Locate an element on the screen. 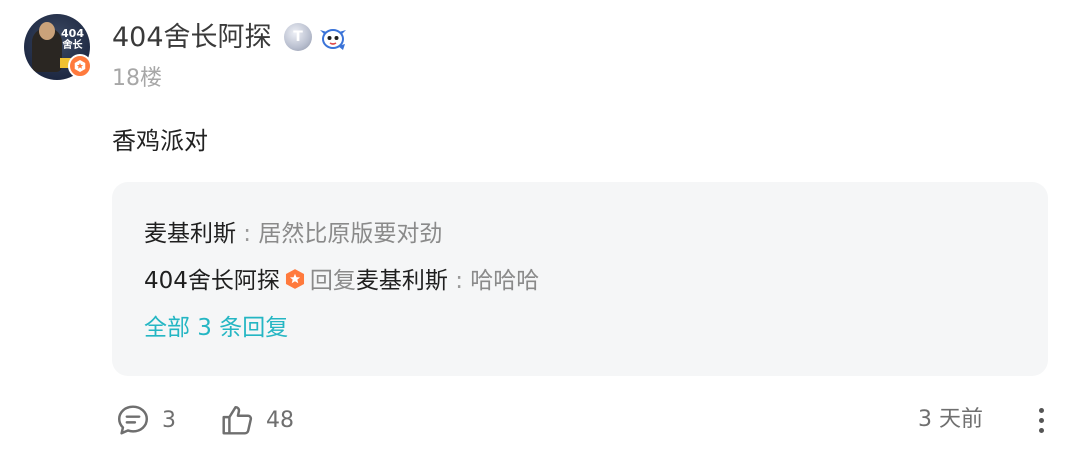 The width and height of the screenshot is (1080, 452). avatar-caption-title: 舍长 is located at coordinates (72, 45).